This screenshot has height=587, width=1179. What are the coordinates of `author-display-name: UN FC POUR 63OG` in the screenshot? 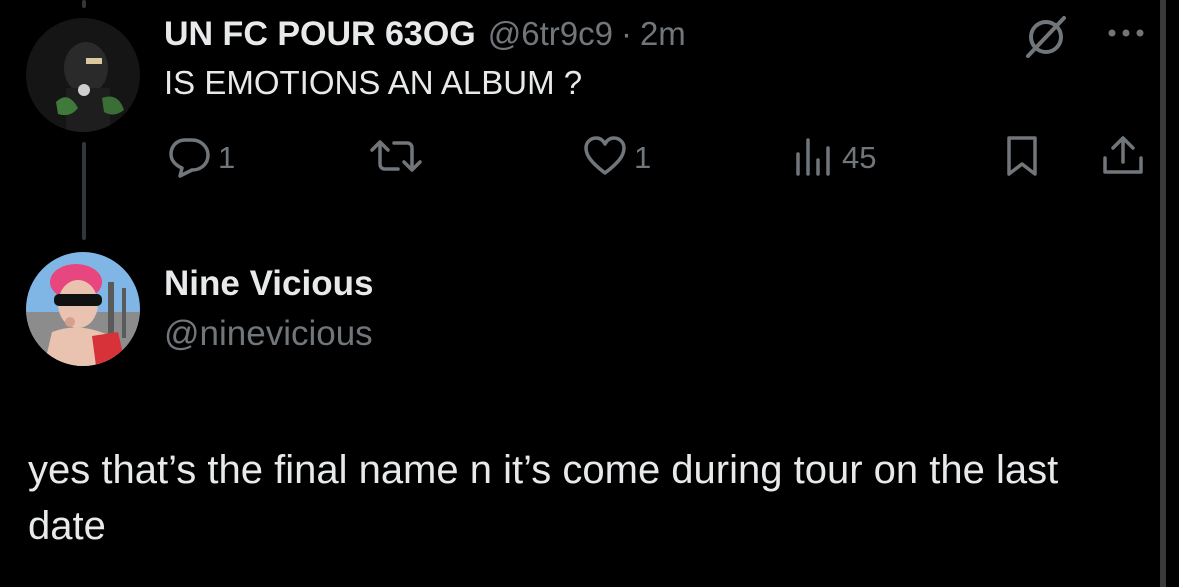 It's located at (320, 34).